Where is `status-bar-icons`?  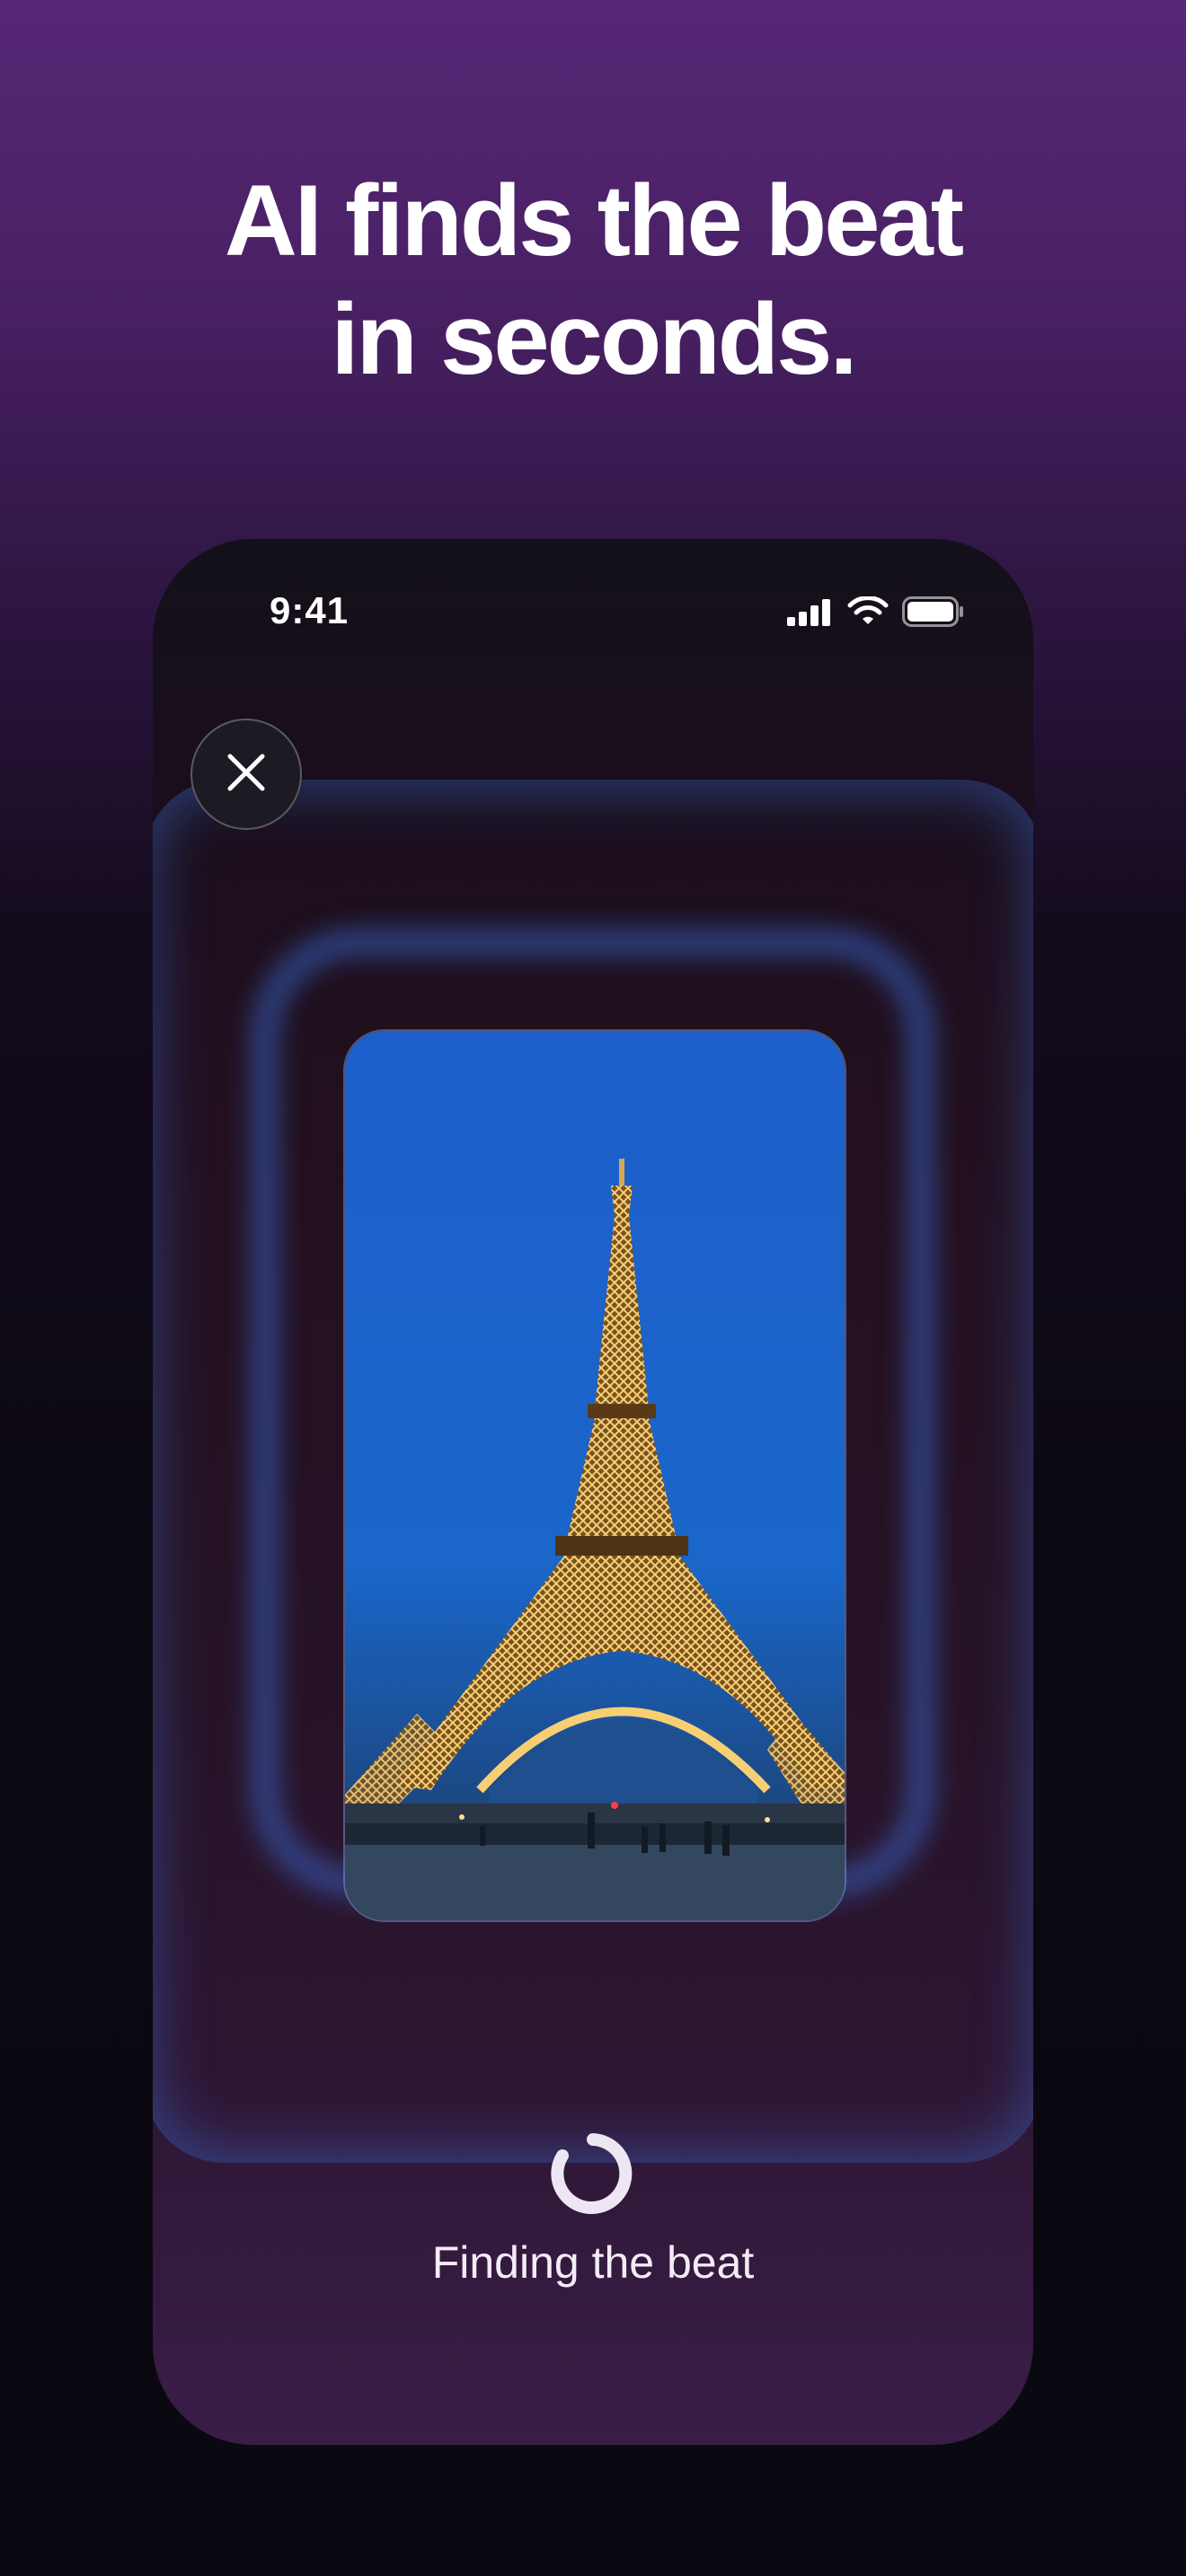 status-bar-icons is located at coordinates (876, 613).